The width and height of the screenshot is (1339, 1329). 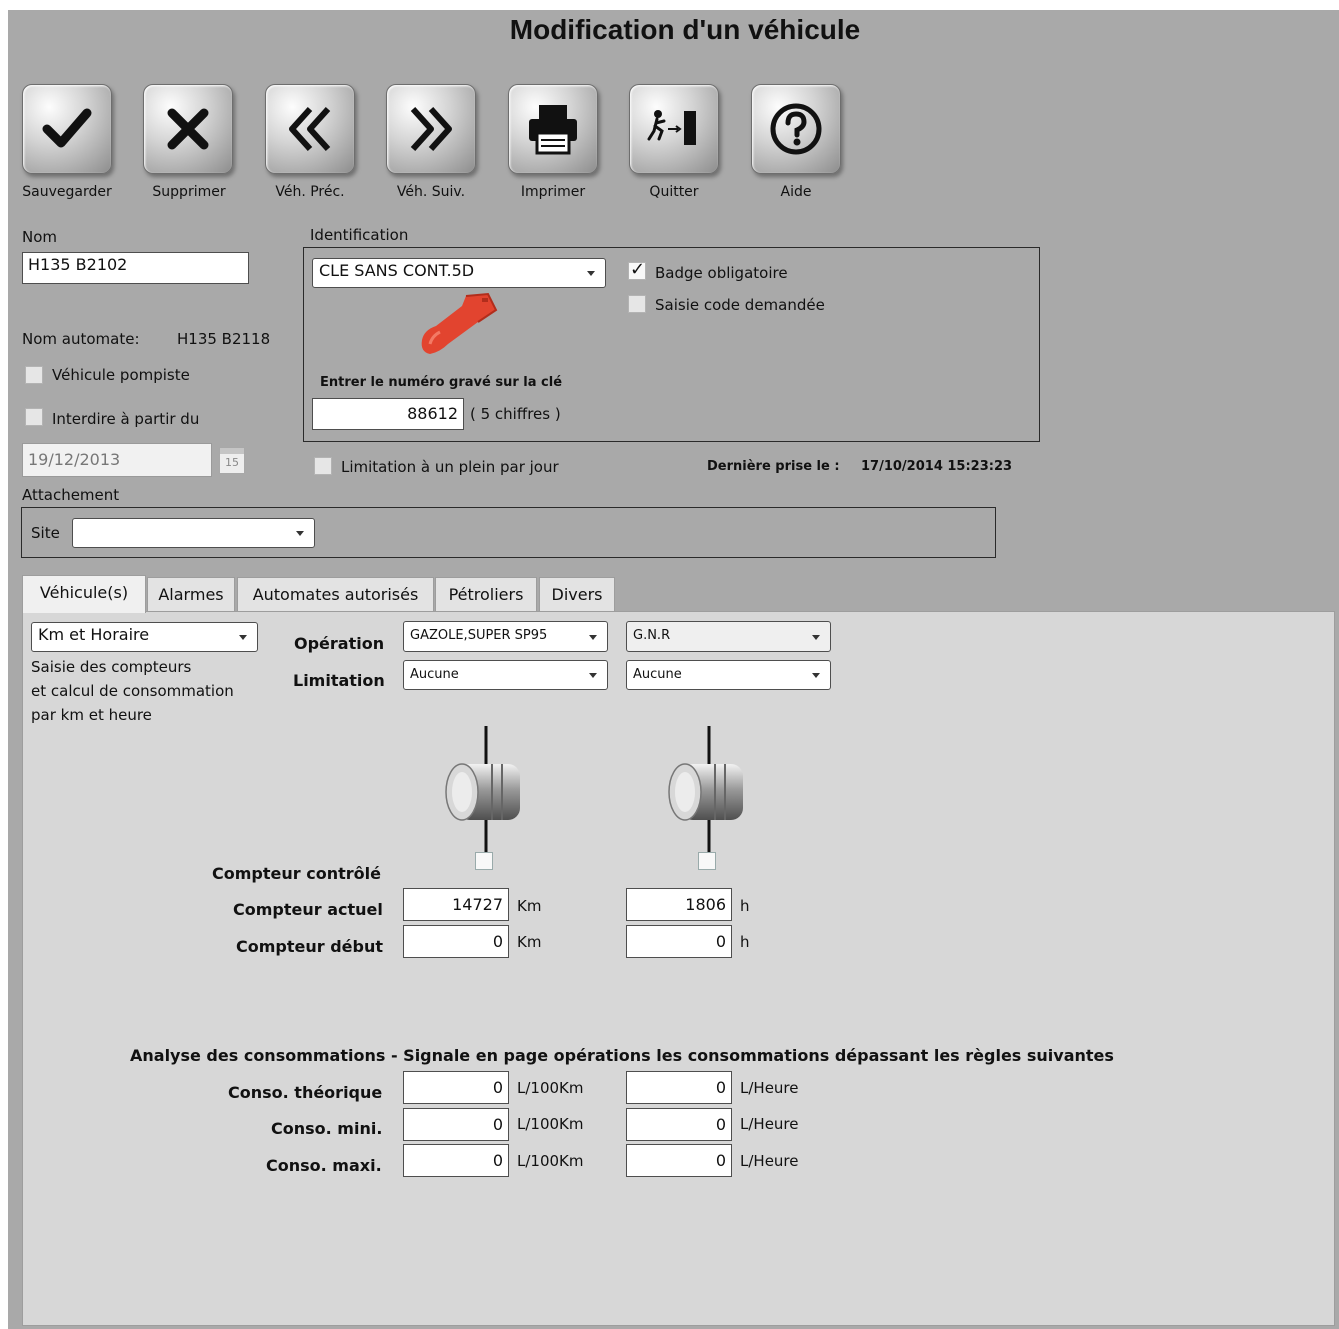 What do you see at coordinates (550, 1161) in the screenshot?
I see `conso-maxi-km-unit: L/100Km` at bounding box center [550, 1161].